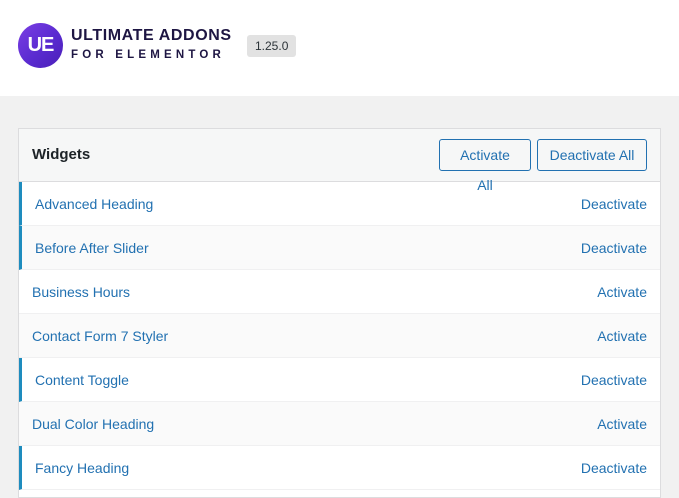 The image size is (679, 498). I want to click on deactivate-all-button: Deactivate All, so click(592, 155).